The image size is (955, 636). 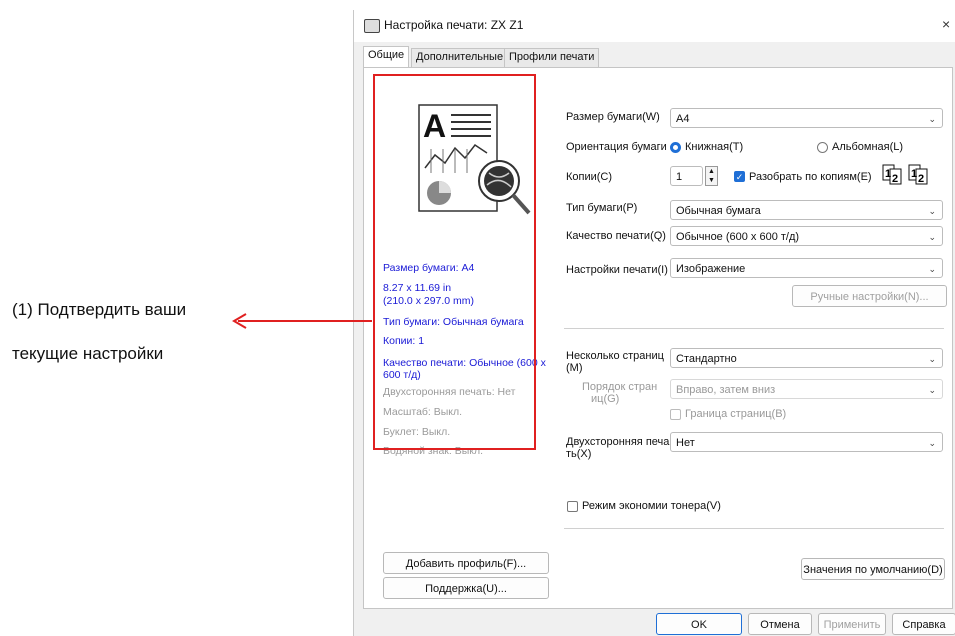 What do you see at coordinates (99, 309) in the screenshot?
I see `annotation-line-1: (1) Подтвердить ваши` at bounding box center [99, 309].